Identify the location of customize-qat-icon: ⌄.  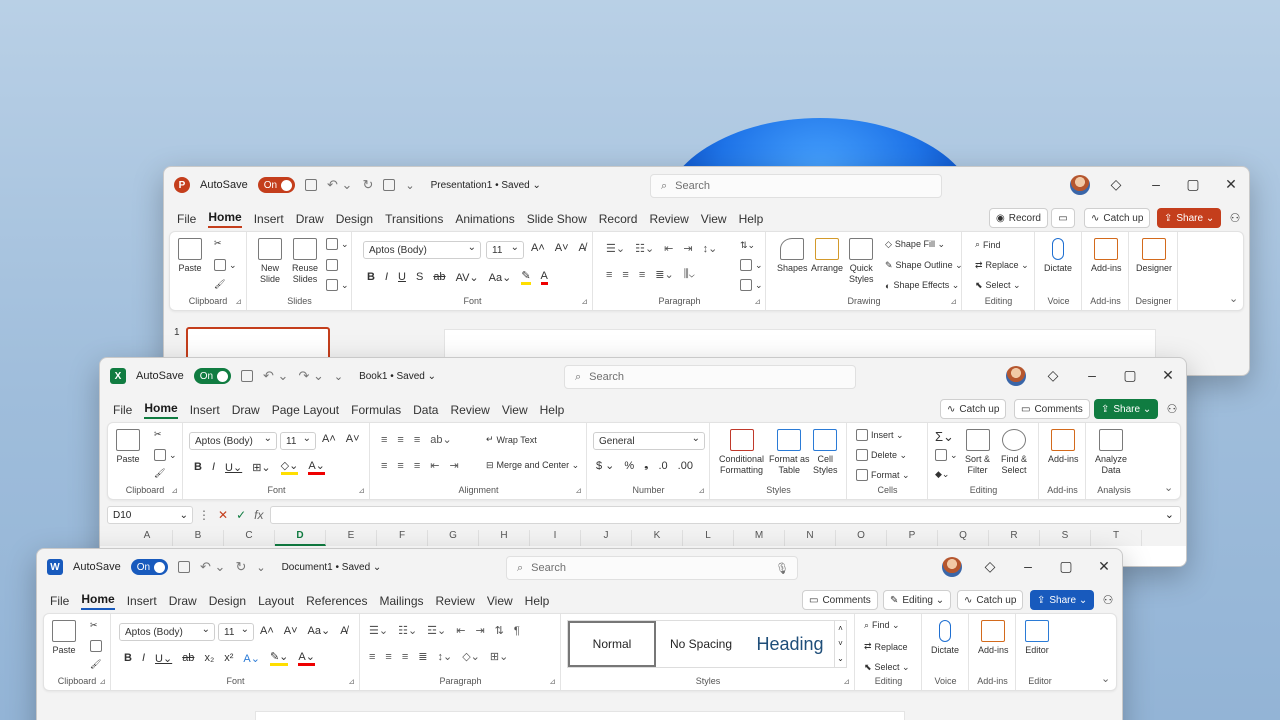
(338, 376).